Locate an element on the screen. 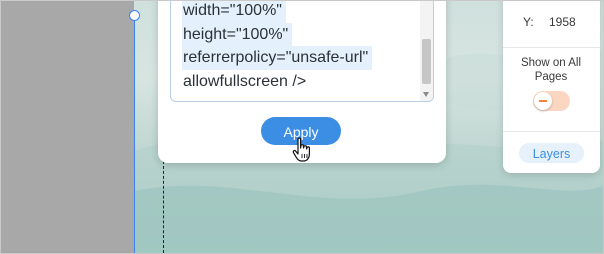 The width and height of the screenshot is (604, 254). show-on-all-pages-toggle is located at coordinates (551, 101).